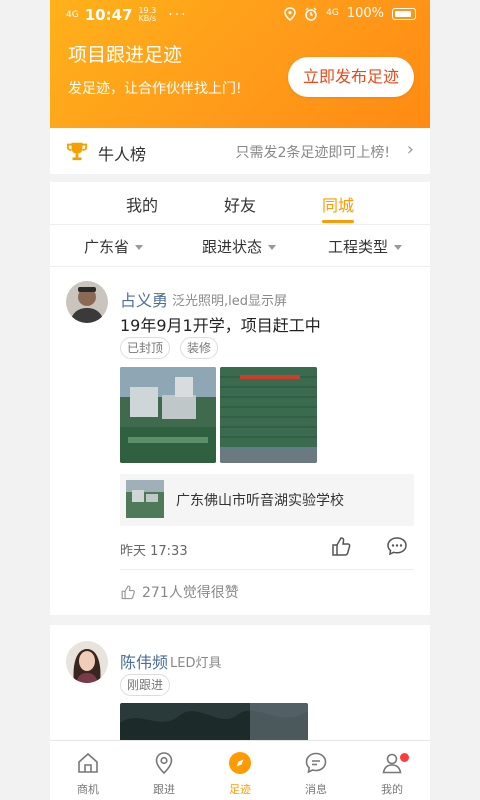 The width and height of the screenshot is (480, 800). What do you see at coordinates (338, 204) in the screenshot?
I see `tab-same-city: 同城` at bounding box center [338, 204].